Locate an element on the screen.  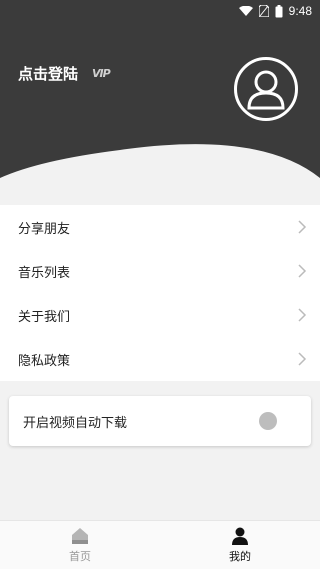
sim-icon is located at coordinates (263, 11).